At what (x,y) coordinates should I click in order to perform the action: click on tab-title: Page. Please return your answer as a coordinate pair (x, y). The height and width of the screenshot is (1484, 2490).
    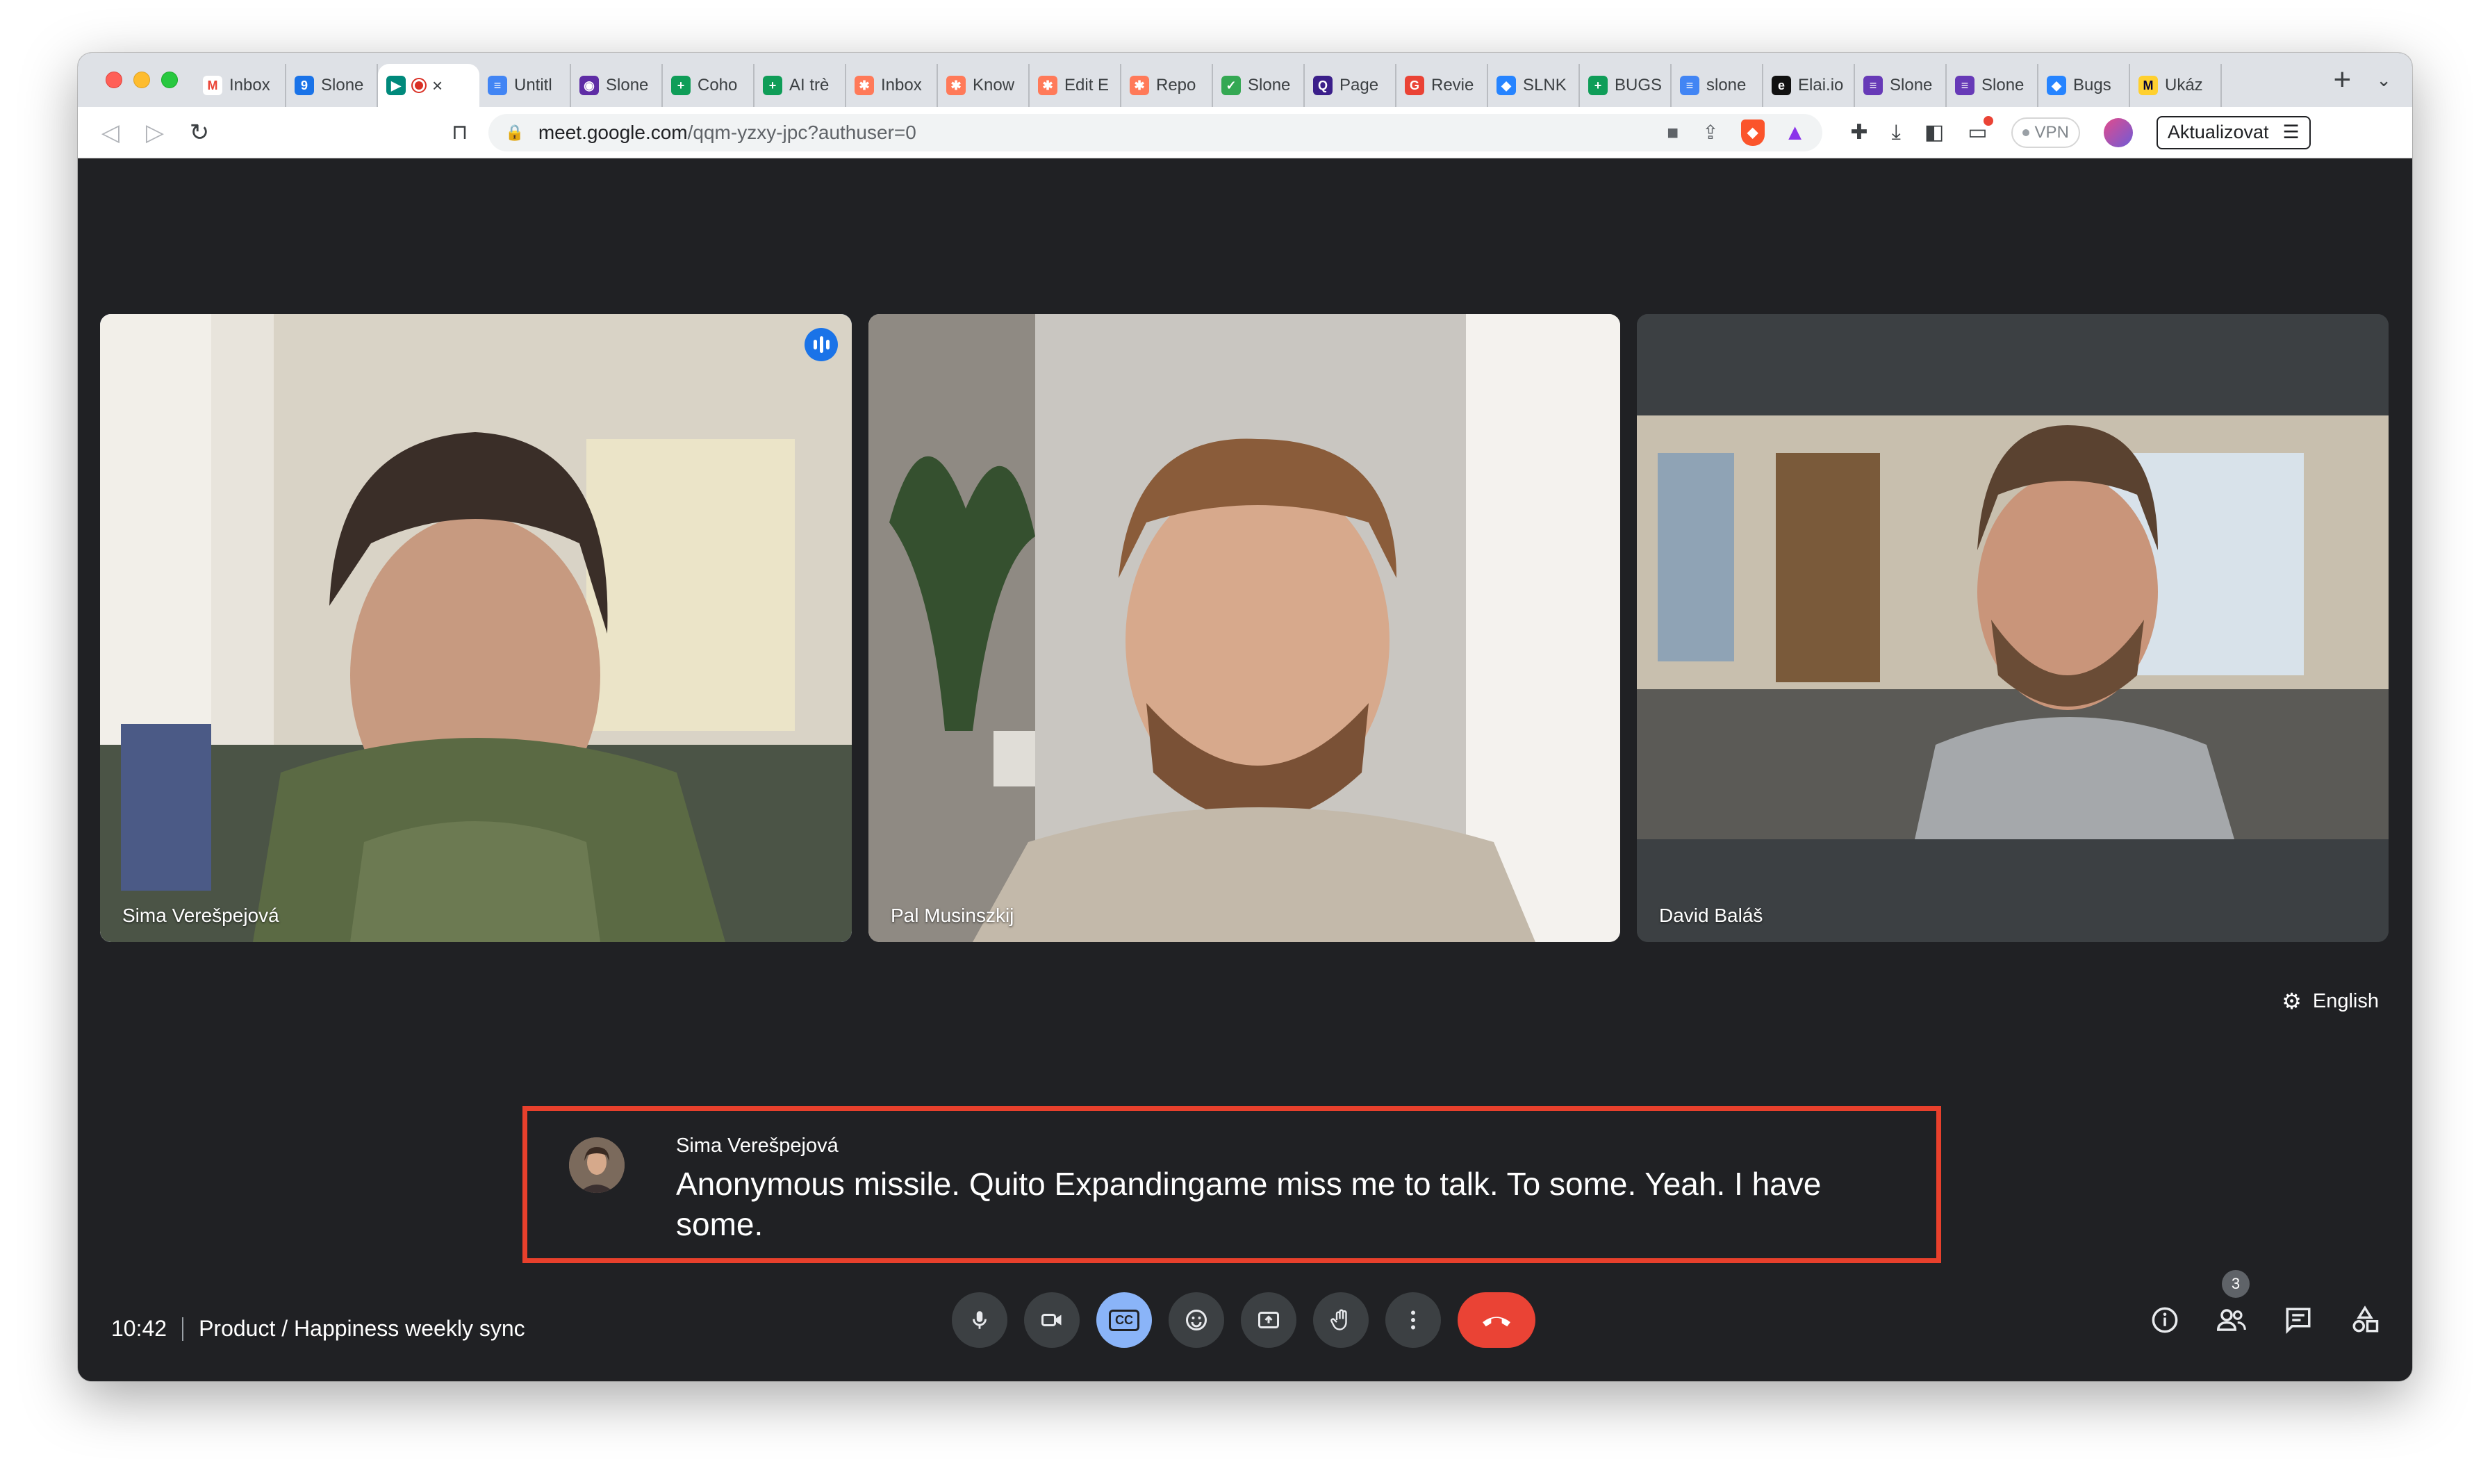
    Looking at the image, I should click on (1359, 85).